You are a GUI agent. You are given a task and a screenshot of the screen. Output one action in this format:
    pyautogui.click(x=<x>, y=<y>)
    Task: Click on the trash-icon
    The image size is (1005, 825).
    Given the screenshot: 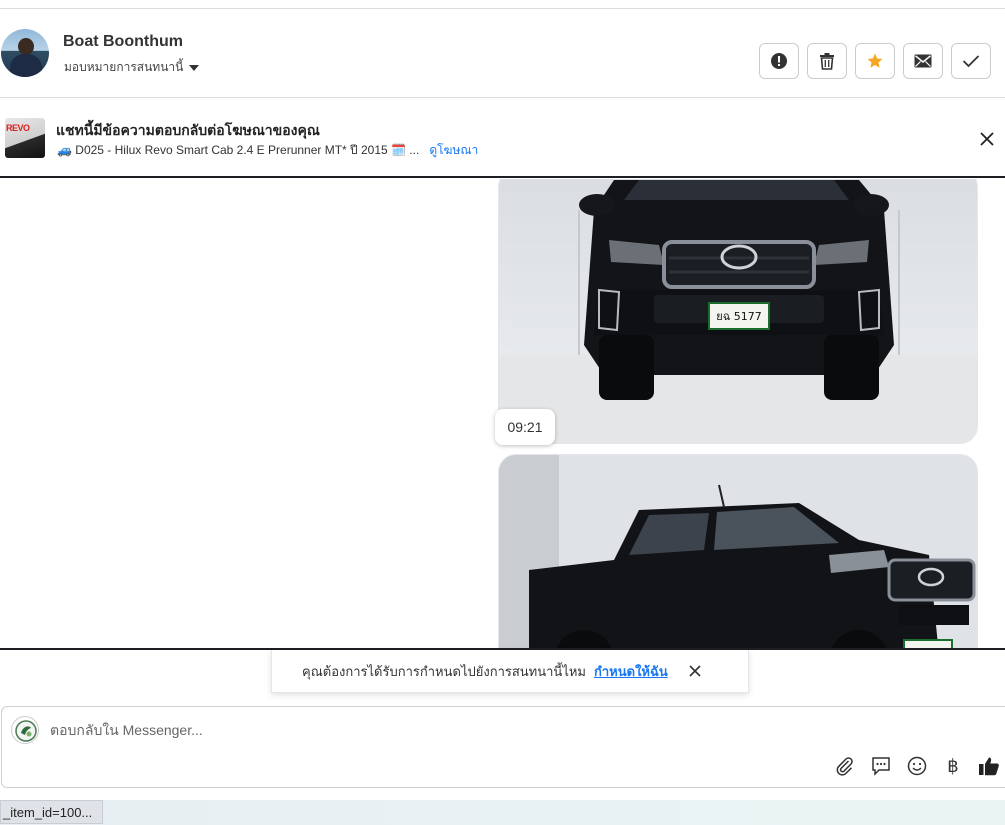 What is the action you would take?
    pyautogui.click(x=827, y=61)
    